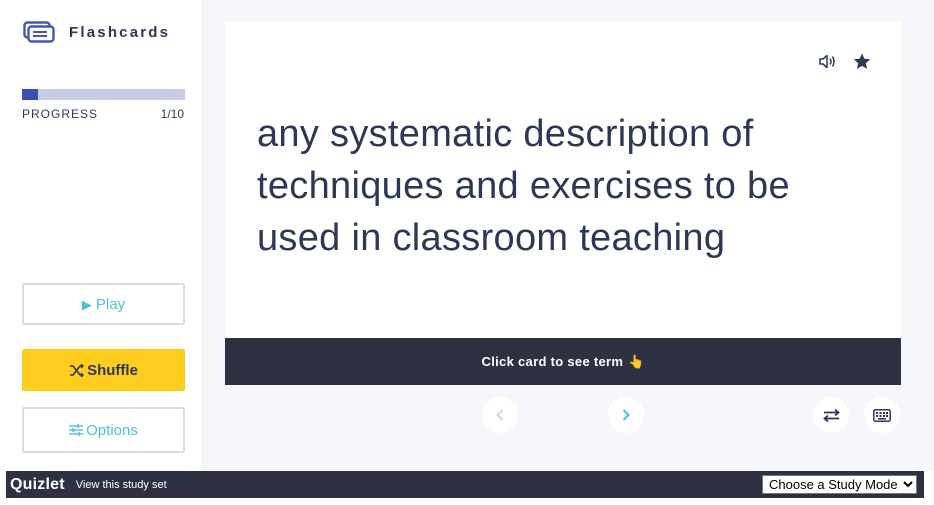 The width and height of the screenshot is (934, 505). Describe the element at coordinates (112, 370) in the screenshot. I see `shuffle-label: Shuffle` at that location.